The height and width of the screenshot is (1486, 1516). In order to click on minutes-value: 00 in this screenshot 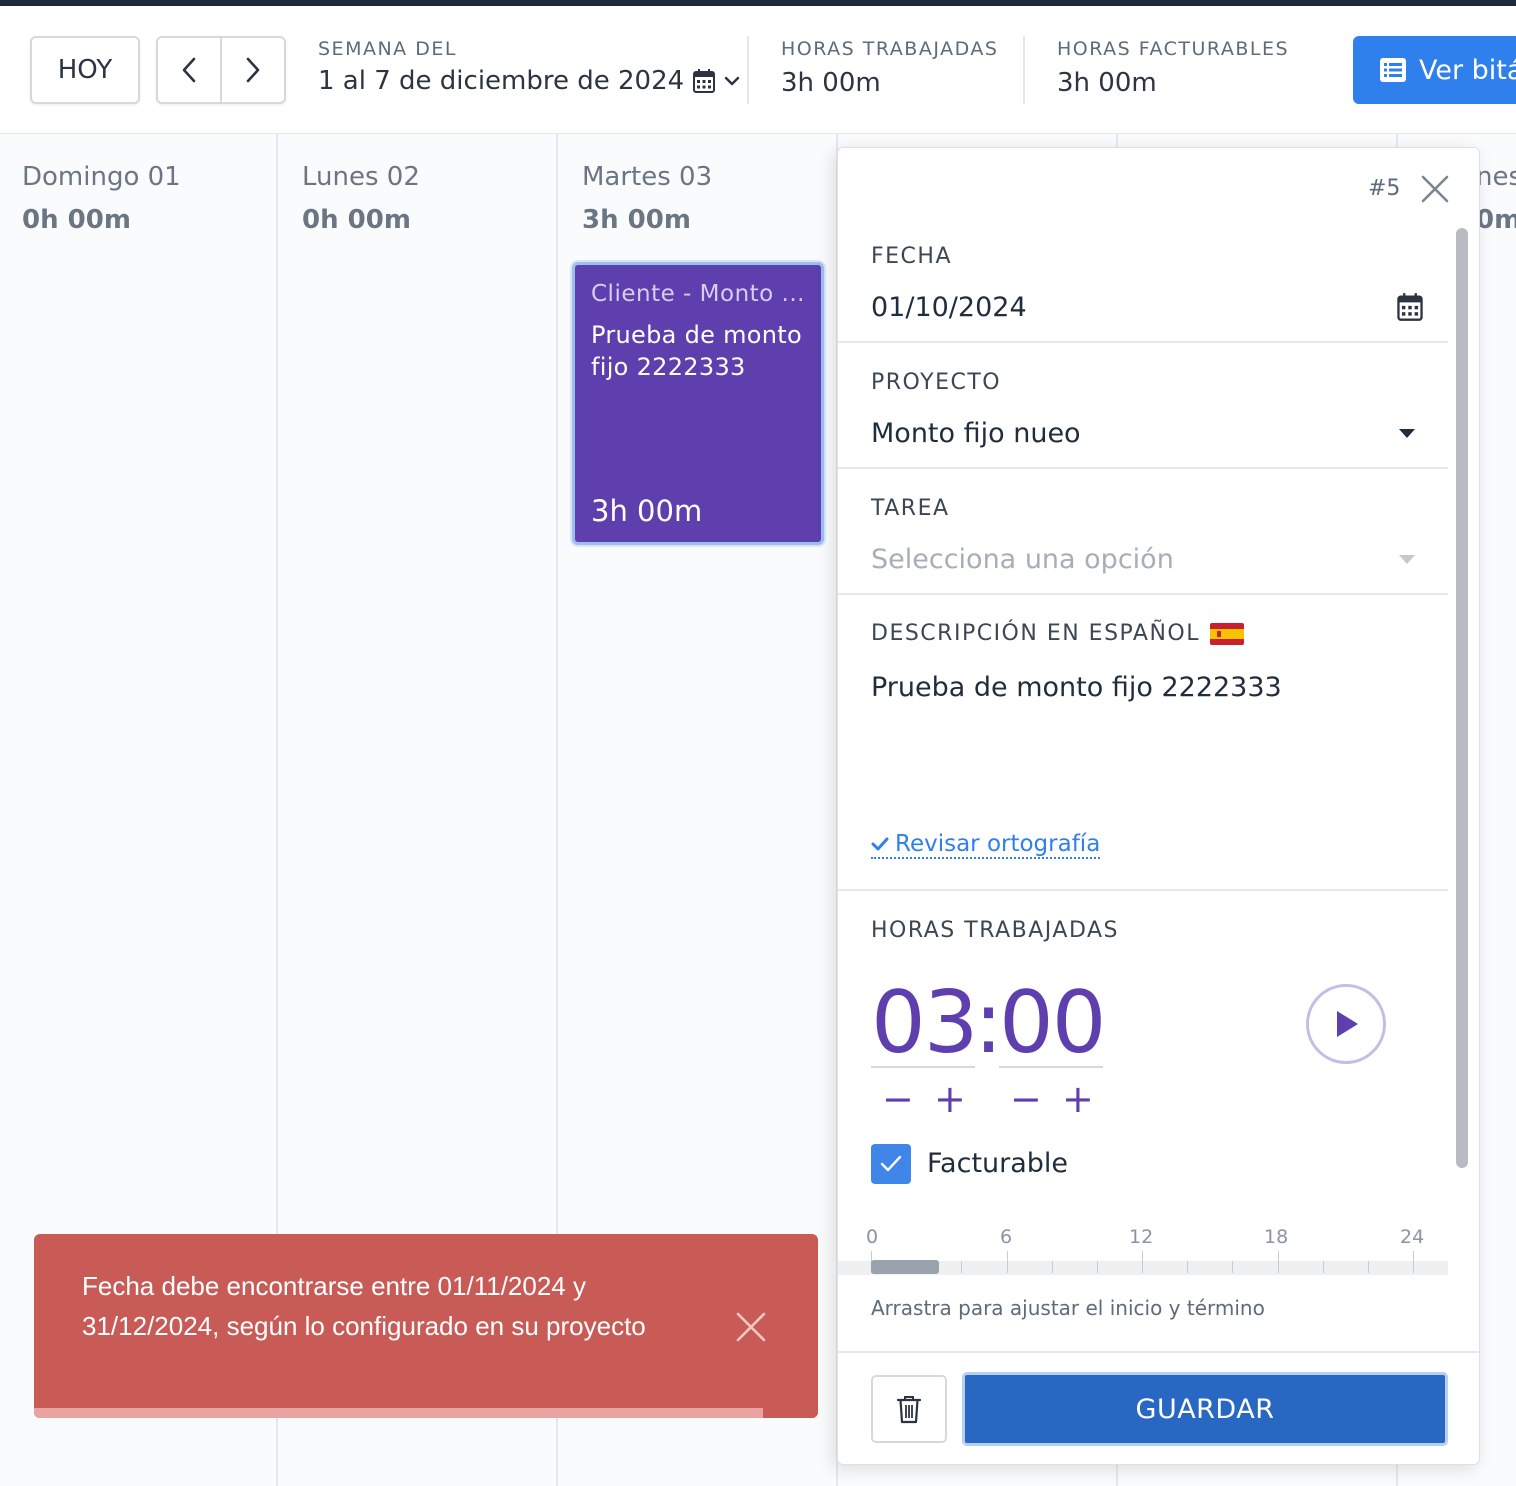, I will do `click(1052, 1023)`.